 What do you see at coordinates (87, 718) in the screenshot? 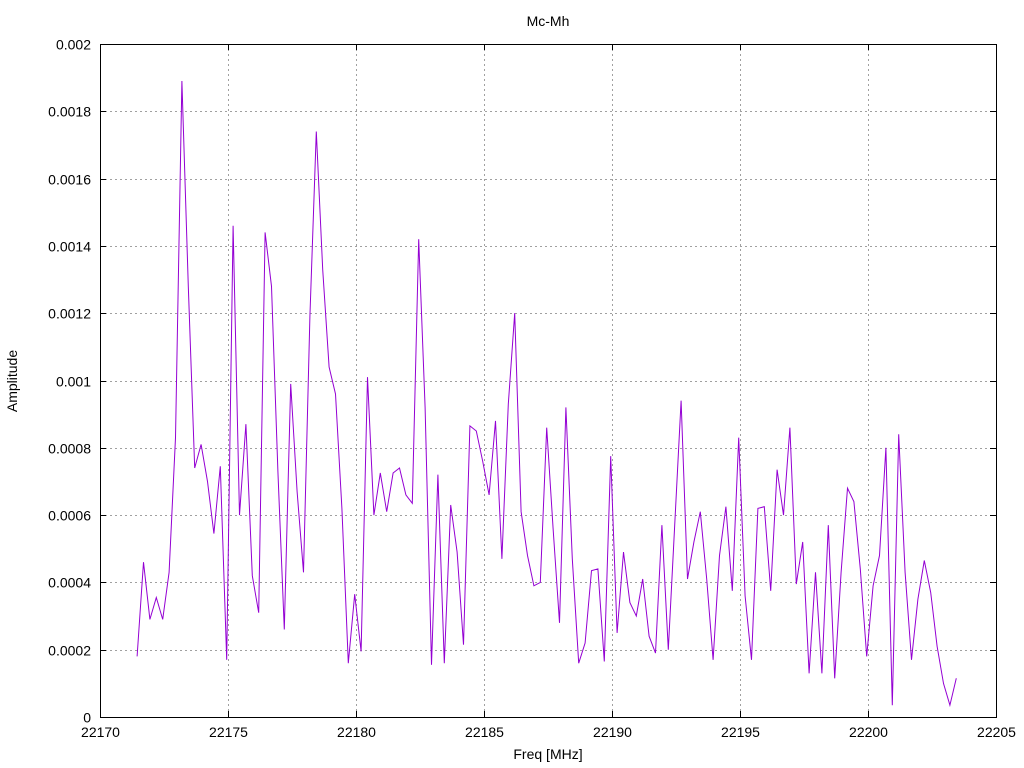
I see `y-tick-label: 0` at bounding box center [87, 718].